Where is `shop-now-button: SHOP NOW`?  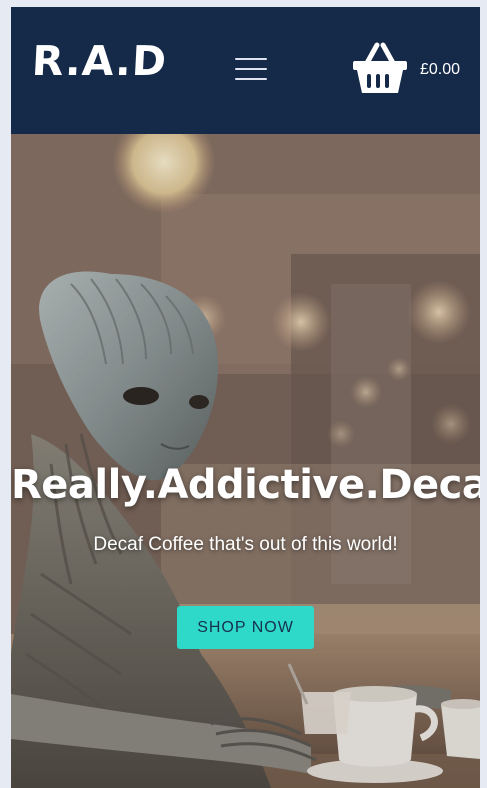
shop-now-button: SHOP NOW is located at coordinates (245, 627).